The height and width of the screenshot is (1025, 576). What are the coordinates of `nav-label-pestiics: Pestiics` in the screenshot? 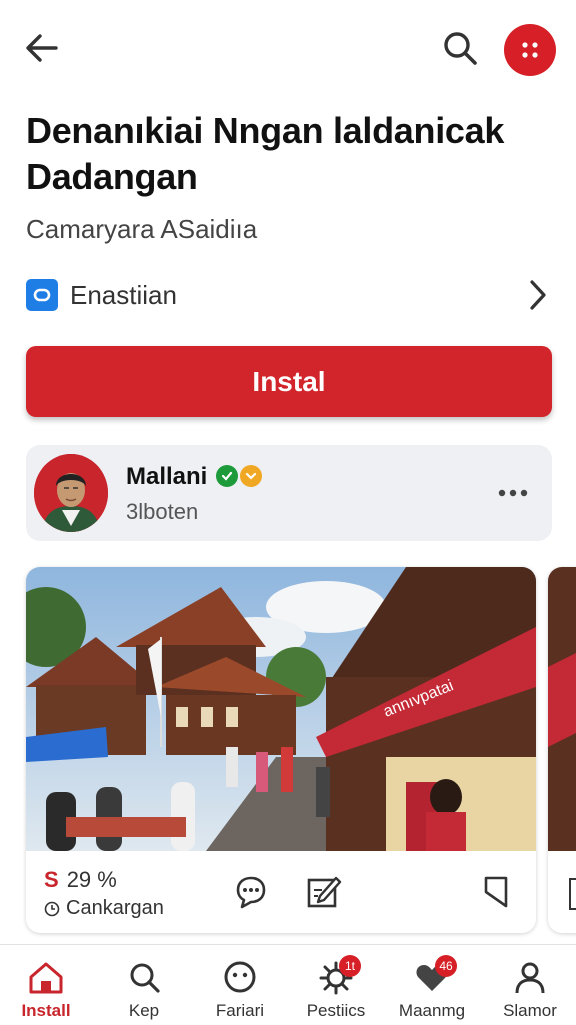 It's located at (336, 1010).